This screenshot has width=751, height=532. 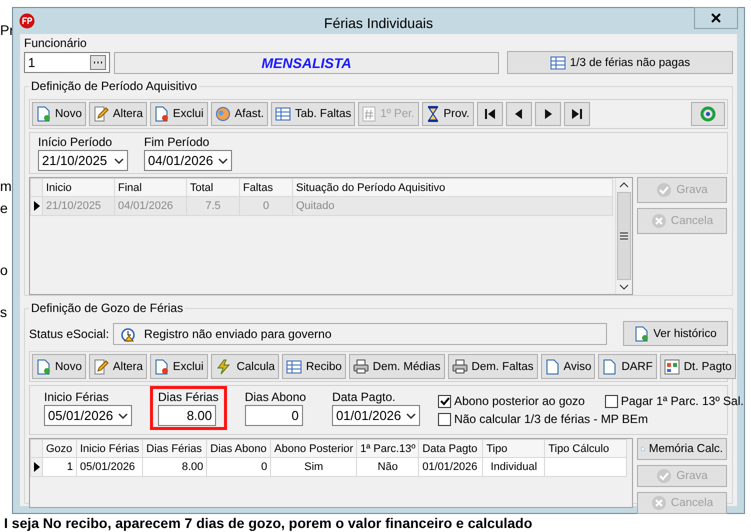 What do you see at coordinates (69, 333) in the screenshot?
I see `field-label: Status eSocial:` at bounding box center [69, 333].